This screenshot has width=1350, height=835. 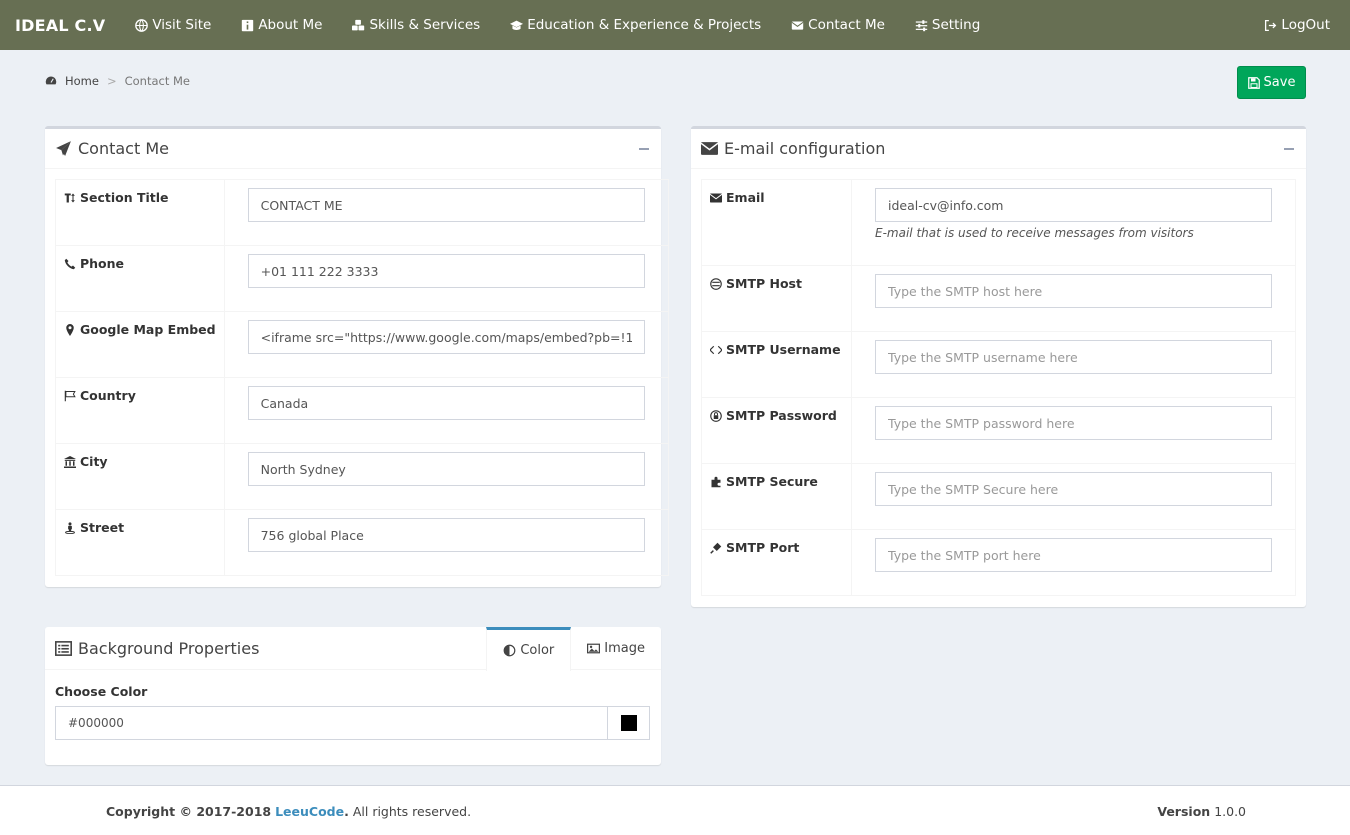 What do you see at coordinates (353, 149) in the screenshot?
I see `box-header: Contact Me` at bounding box center [353, 149].